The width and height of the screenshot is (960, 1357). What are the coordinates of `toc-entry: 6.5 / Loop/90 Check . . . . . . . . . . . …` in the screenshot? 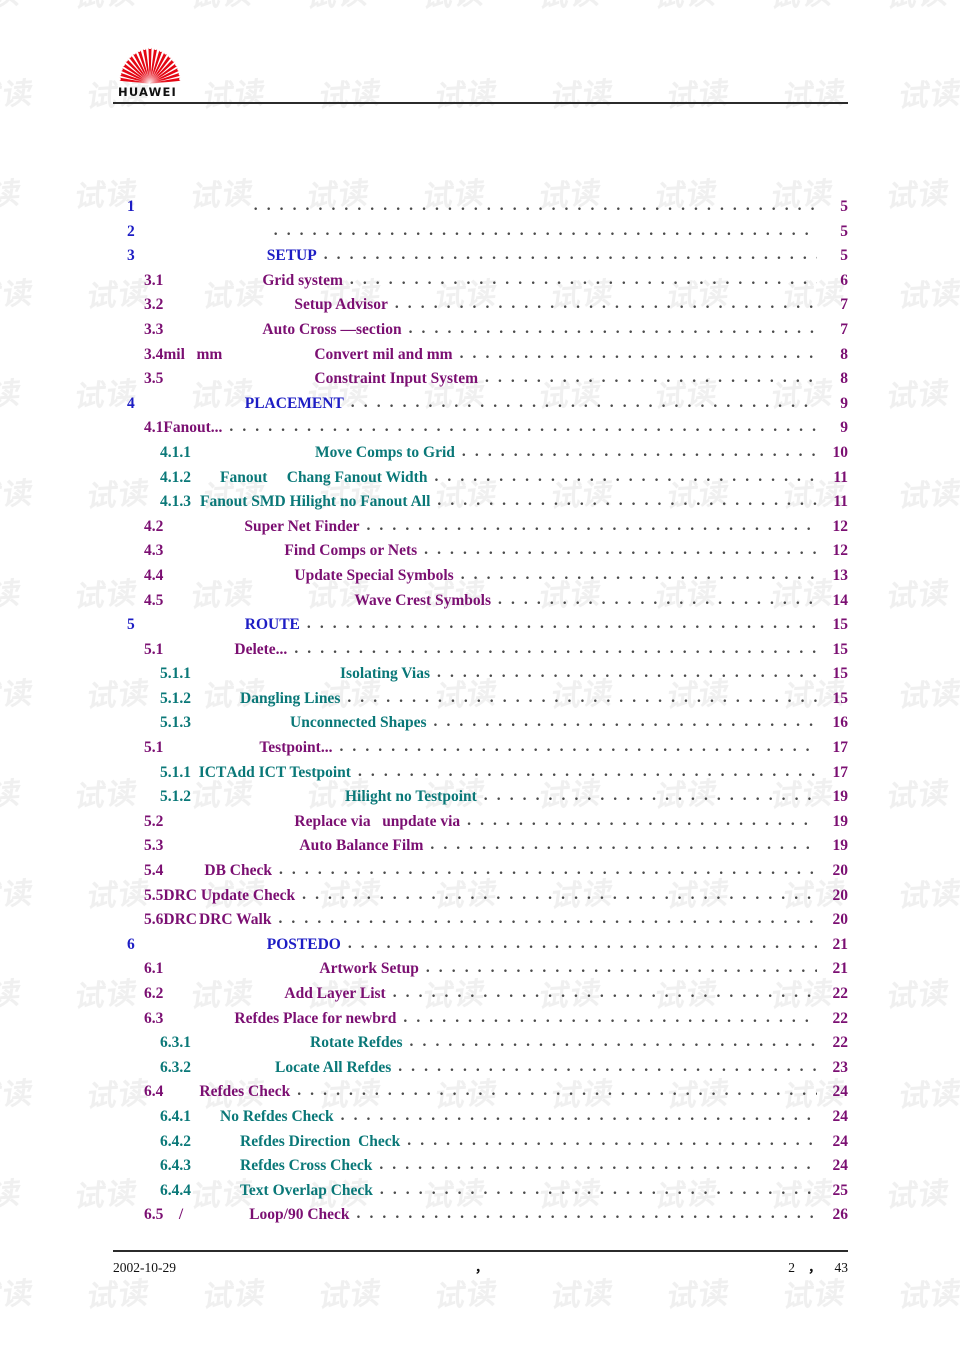 It's located at (481, 1218).